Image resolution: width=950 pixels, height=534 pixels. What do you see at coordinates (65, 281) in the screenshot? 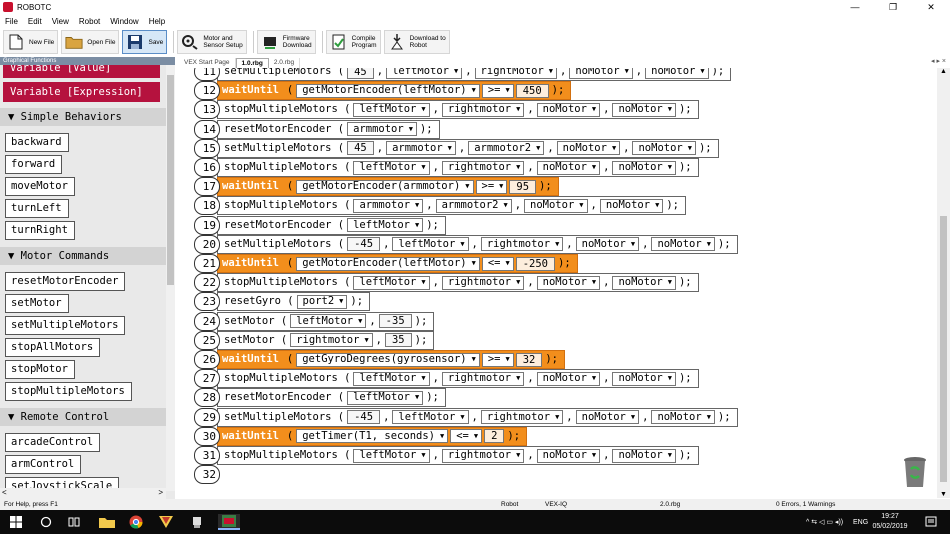
I see `palette-item-resetmotorencoder: resetMotorEncoder` at bounding box center [65, 281].